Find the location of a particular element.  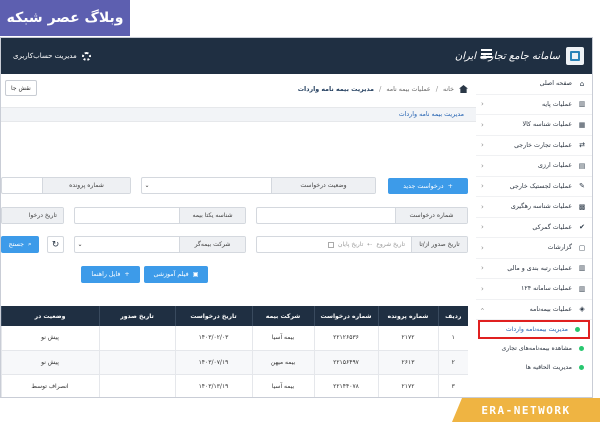

hamburger-menu-icon is located at coordinates (486, 53).